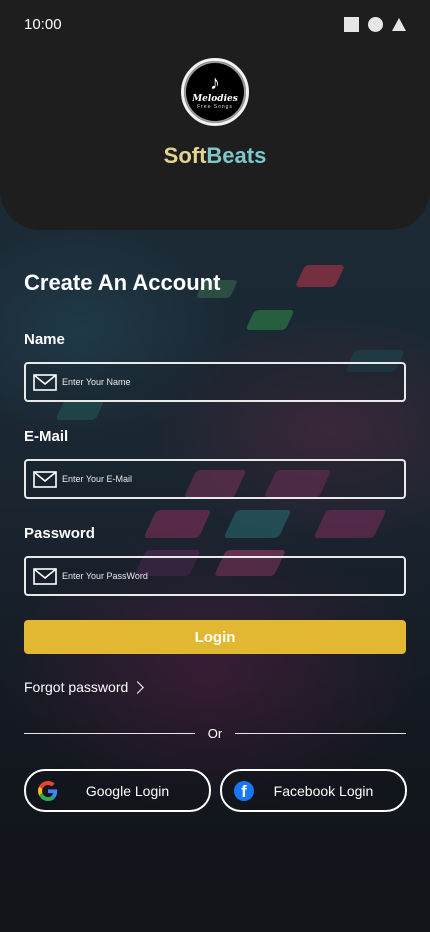  Describe the element at coordinates (48, 790) in the screenshot. I see `google-icon` at that location.